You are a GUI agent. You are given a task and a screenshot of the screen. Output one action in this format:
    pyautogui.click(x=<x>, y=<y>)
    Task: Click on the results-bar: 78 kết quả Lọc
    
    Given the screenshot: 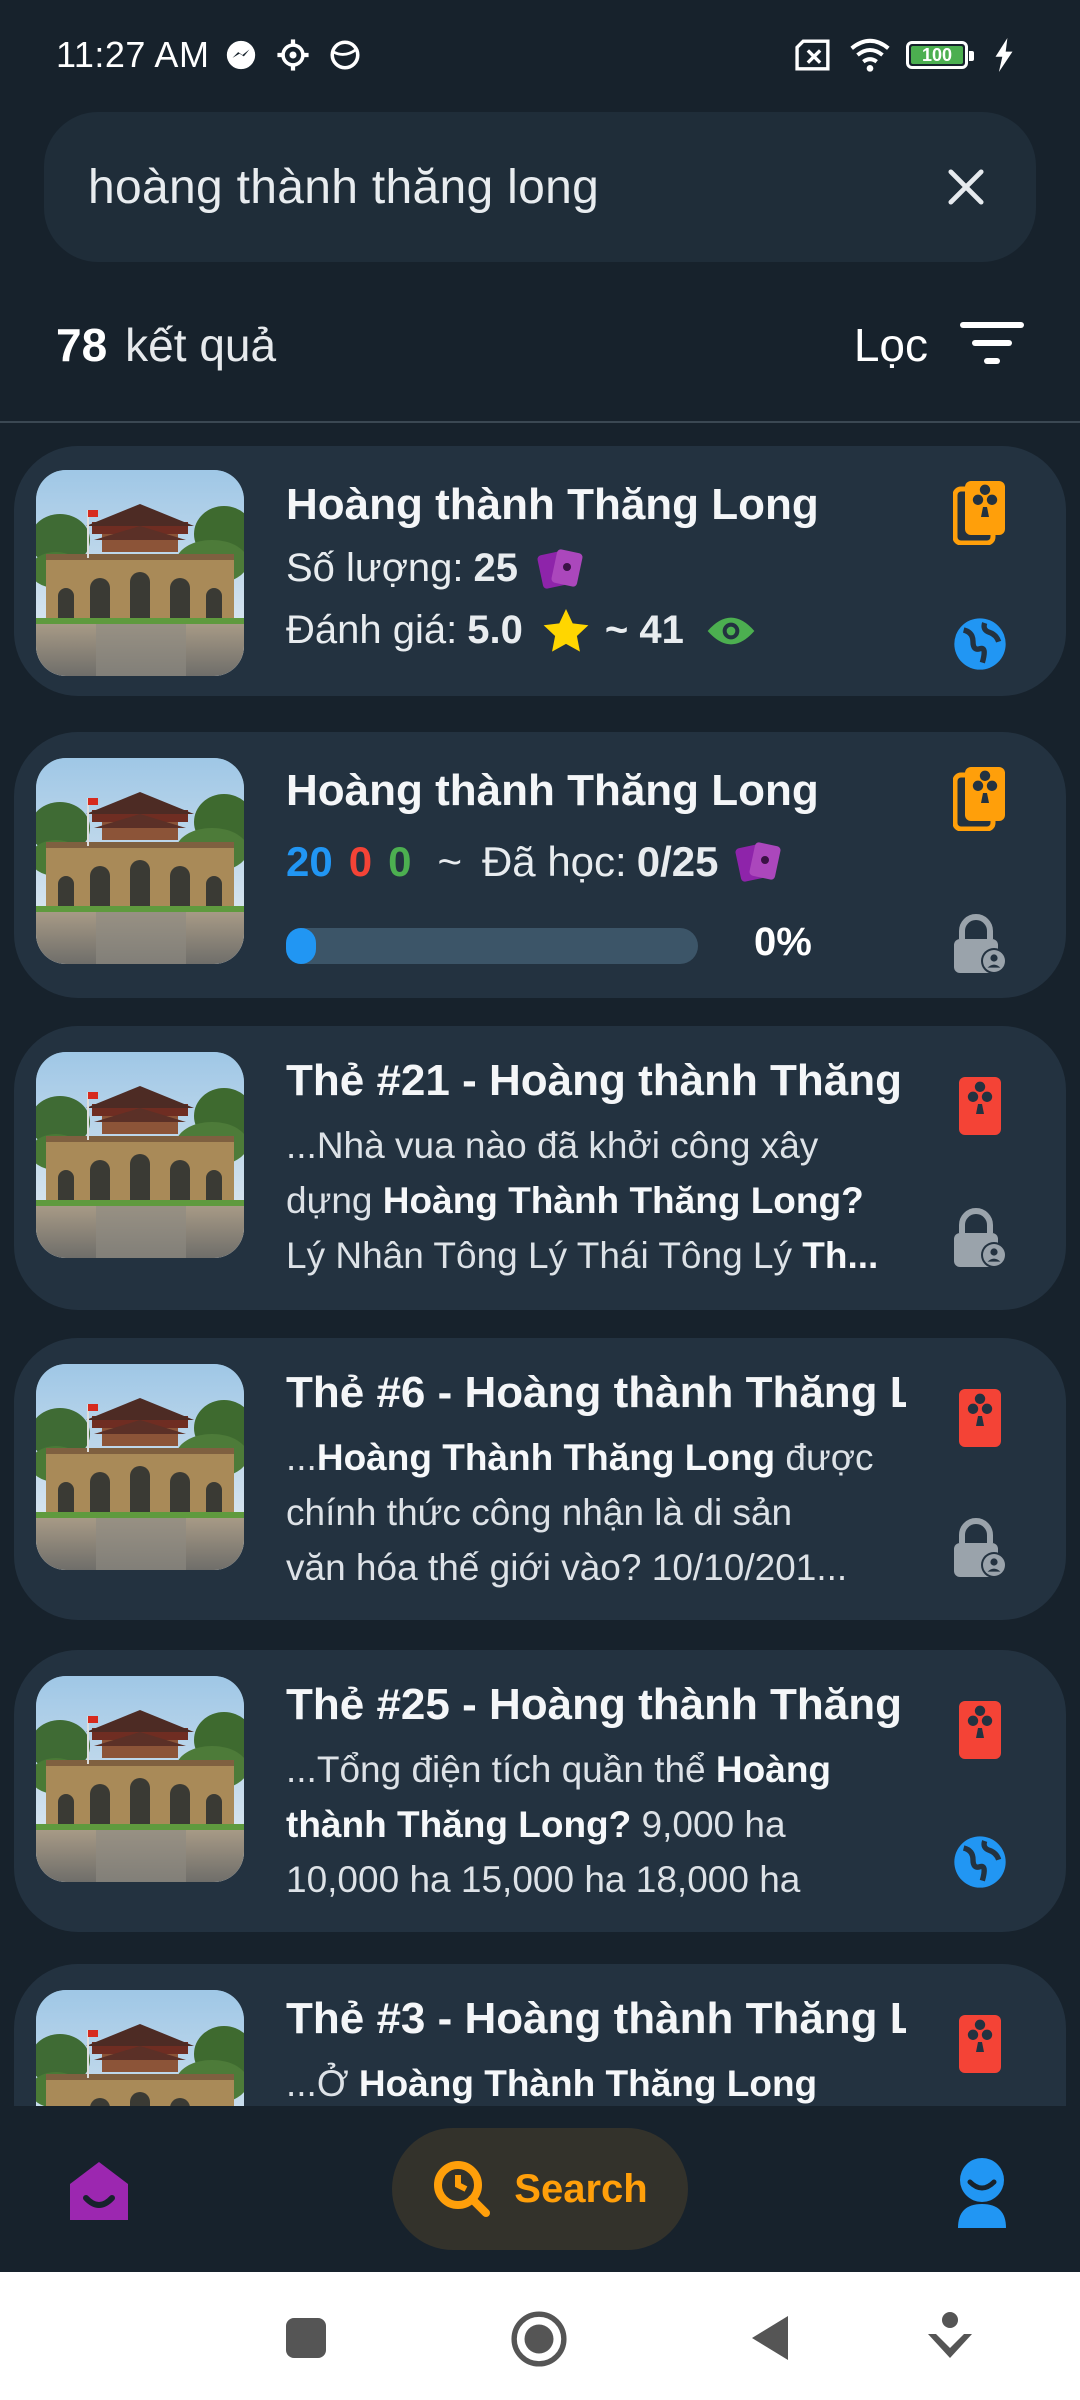 What is the action you would take?
    pyautogui.click(x=540, y=345)
    